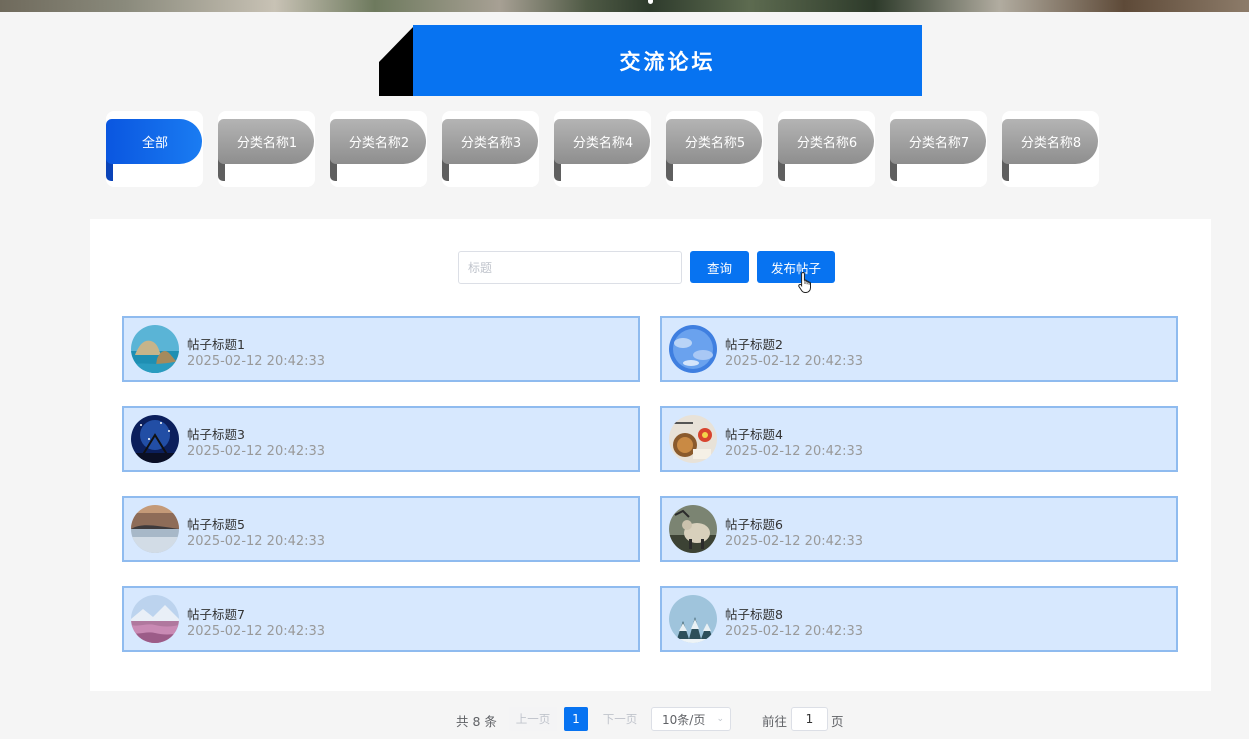 The image size is (1249, 739). I want to click on page-suffix-label: 页, so click(837, 721).